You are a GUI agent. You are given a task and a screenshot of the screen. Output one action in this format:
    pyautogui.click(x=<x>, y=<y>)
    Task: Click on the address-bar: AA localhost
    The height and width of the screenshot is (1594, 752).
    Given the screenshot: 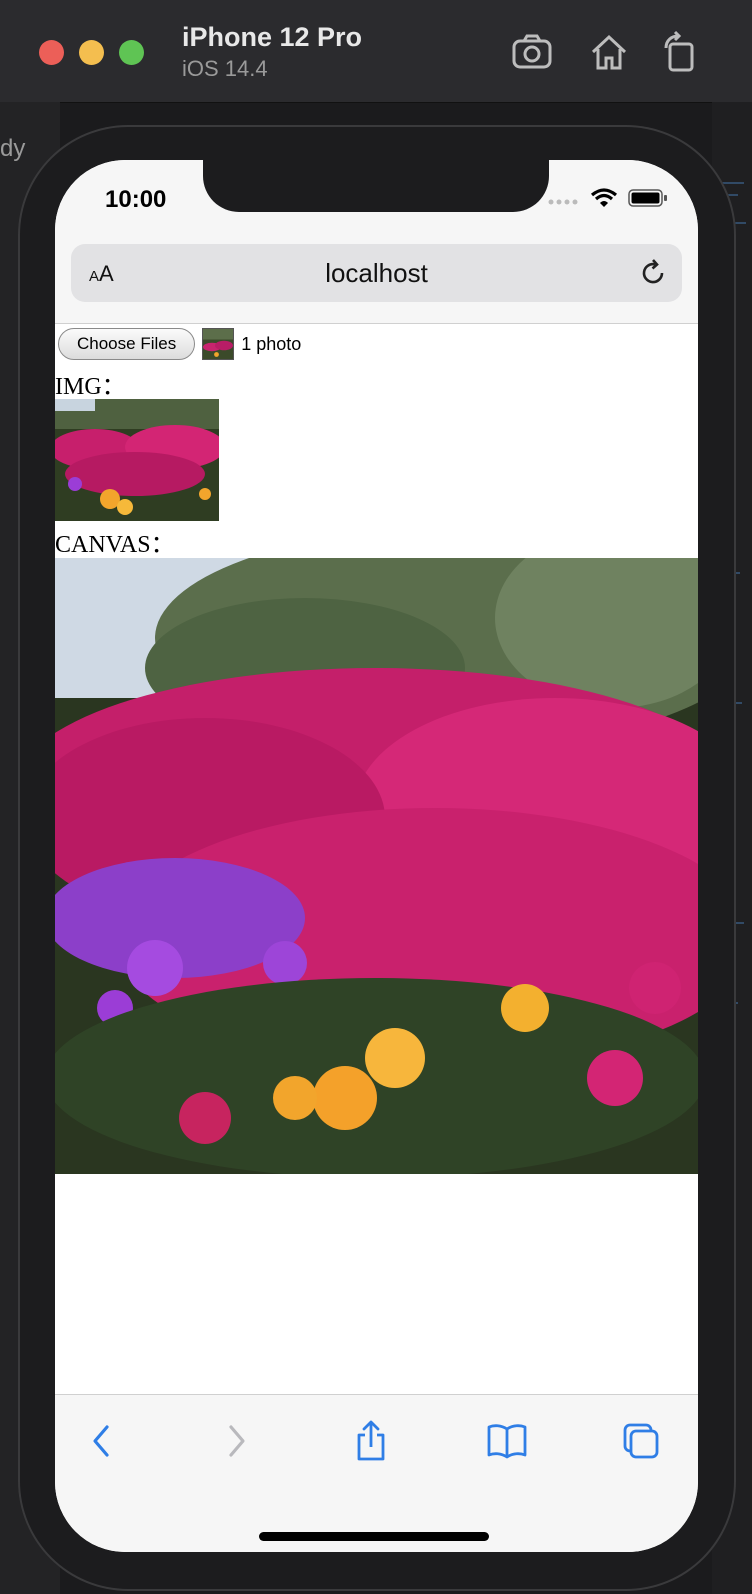 What is the action you would take?
    pyautogui.click(x=376, y=273)
    